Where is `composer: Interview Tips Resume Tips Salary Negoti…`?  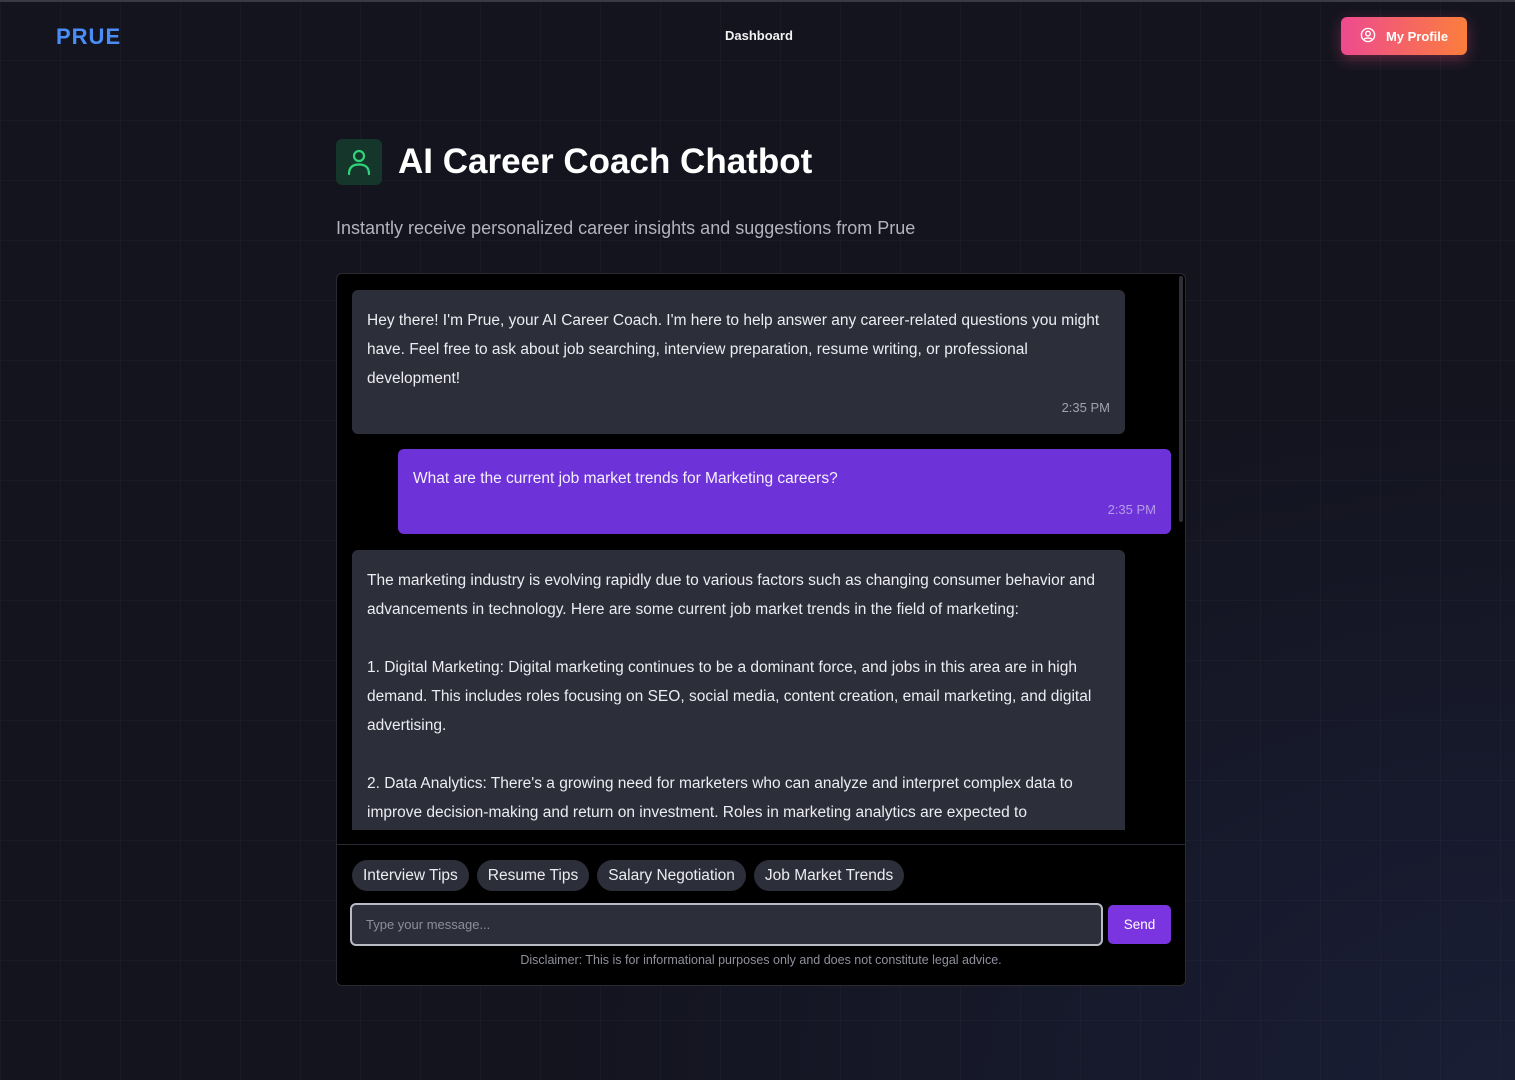
composer: Interview Tips Resume Tips Salary Negoti… is located at coordinates (761, 914).